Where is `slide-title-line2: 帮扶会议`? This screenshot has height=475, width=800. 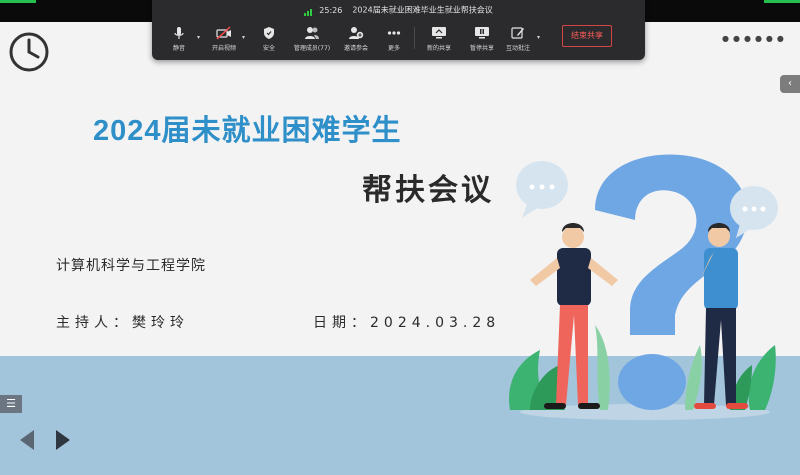 slide-title-line2: 帮扶会议 is located at coordinates (428, 190).